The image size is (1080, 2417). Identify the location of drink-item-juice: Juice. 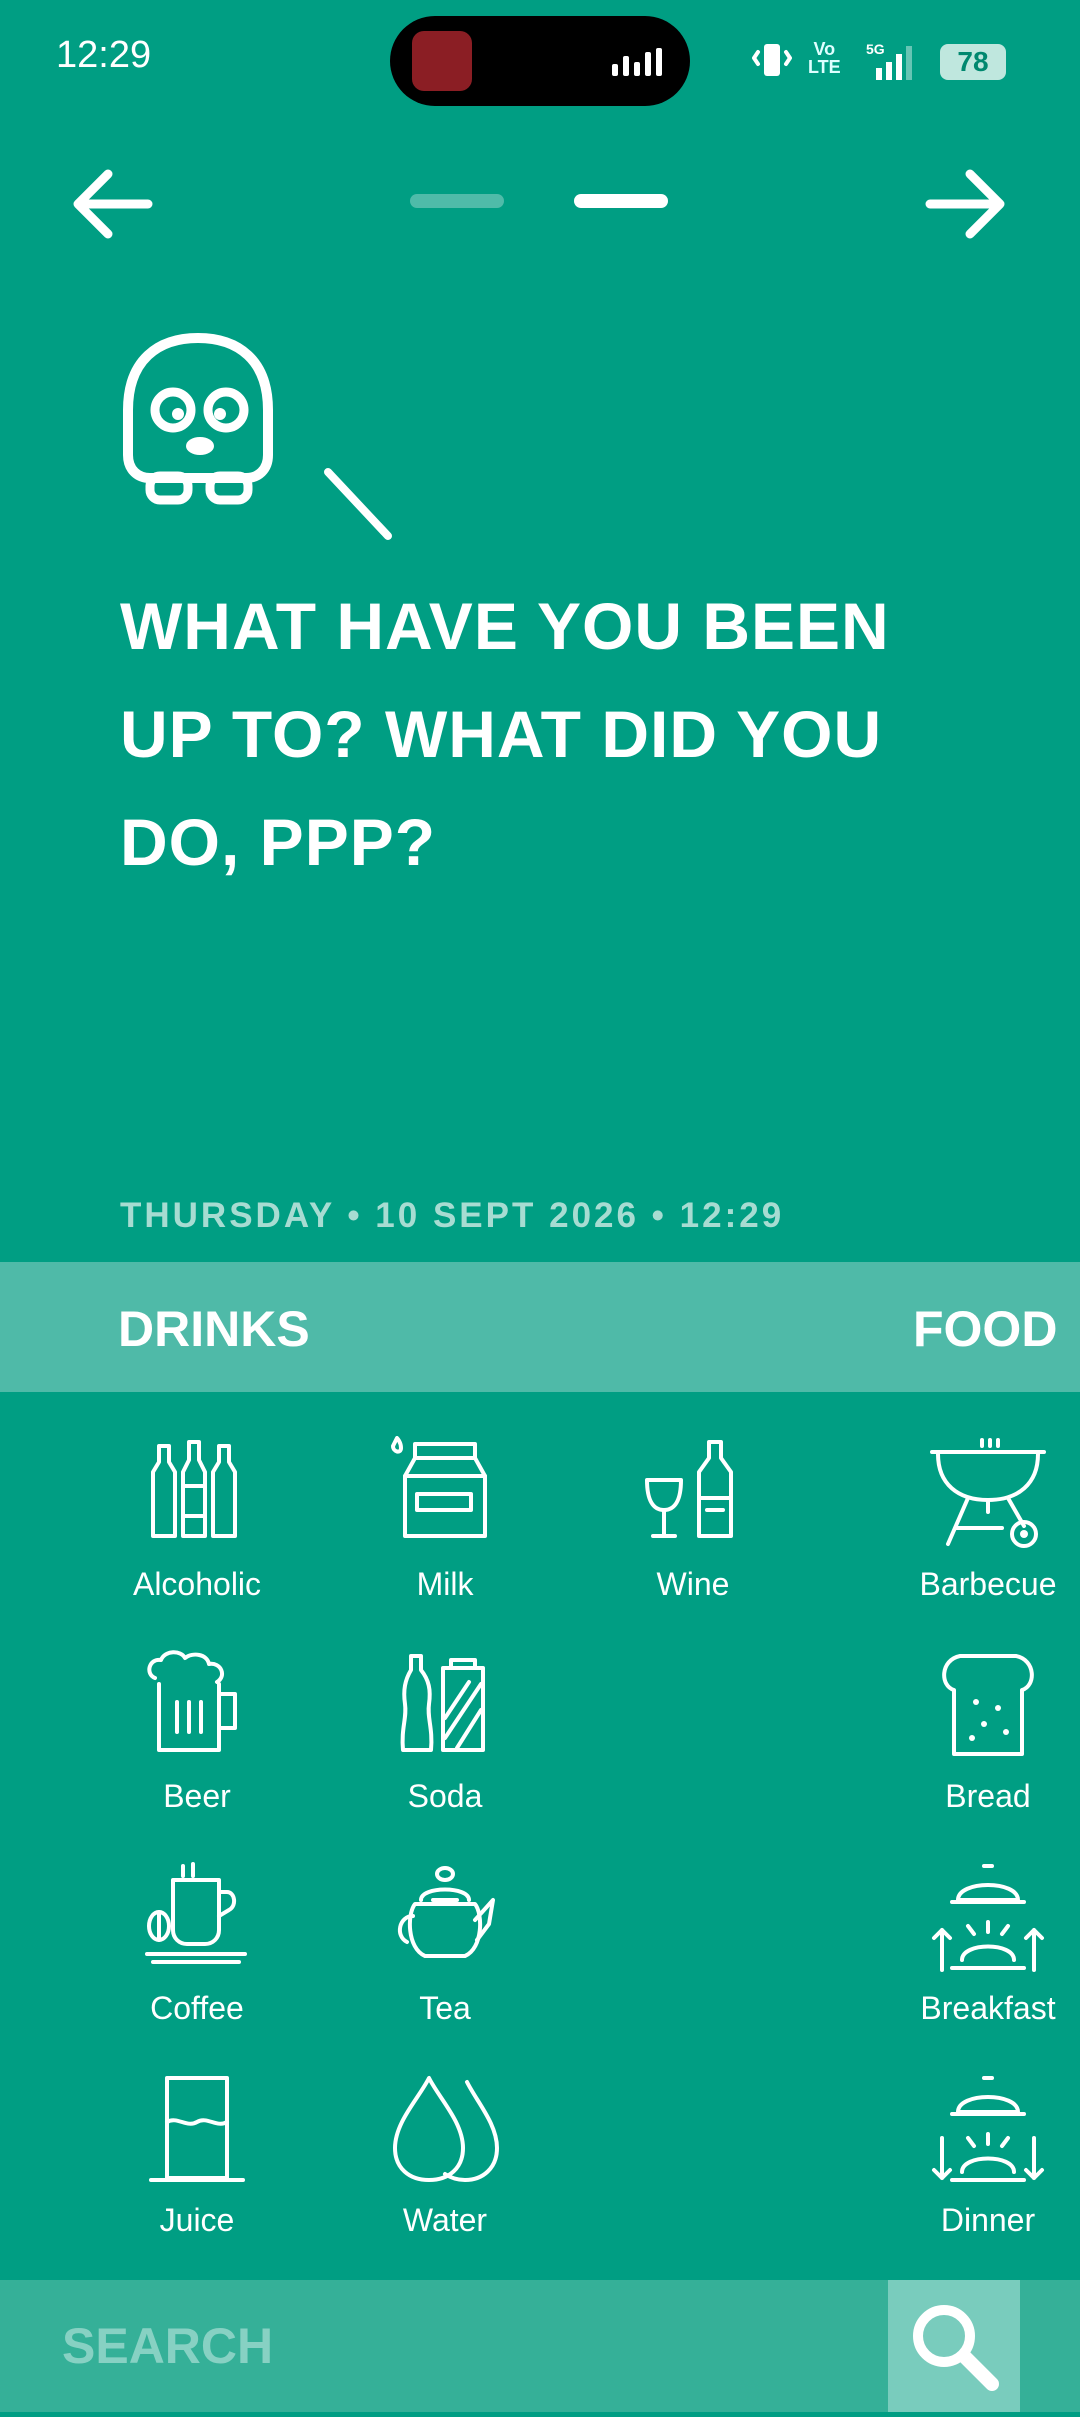
(197, 2155).